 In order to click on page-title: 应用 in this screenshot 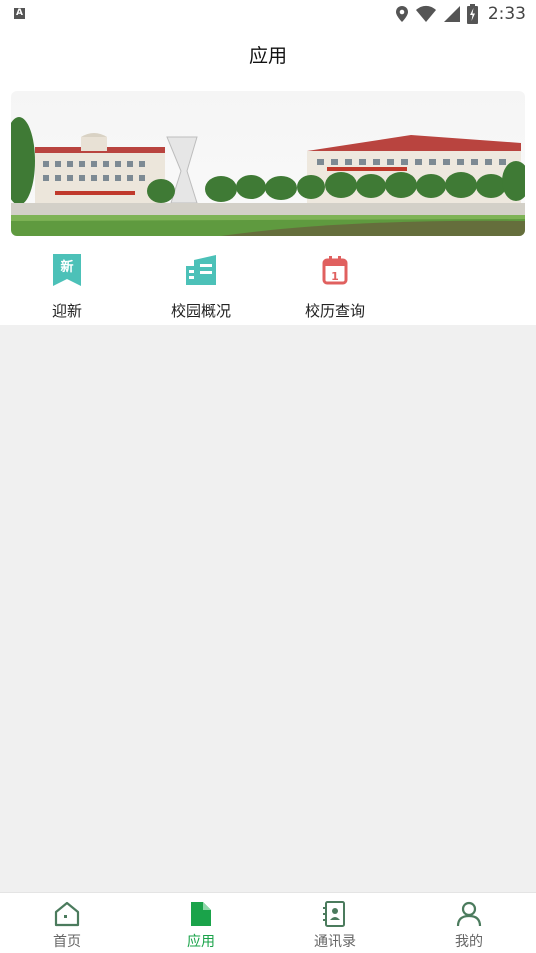, I will do `click(267, 55)`.